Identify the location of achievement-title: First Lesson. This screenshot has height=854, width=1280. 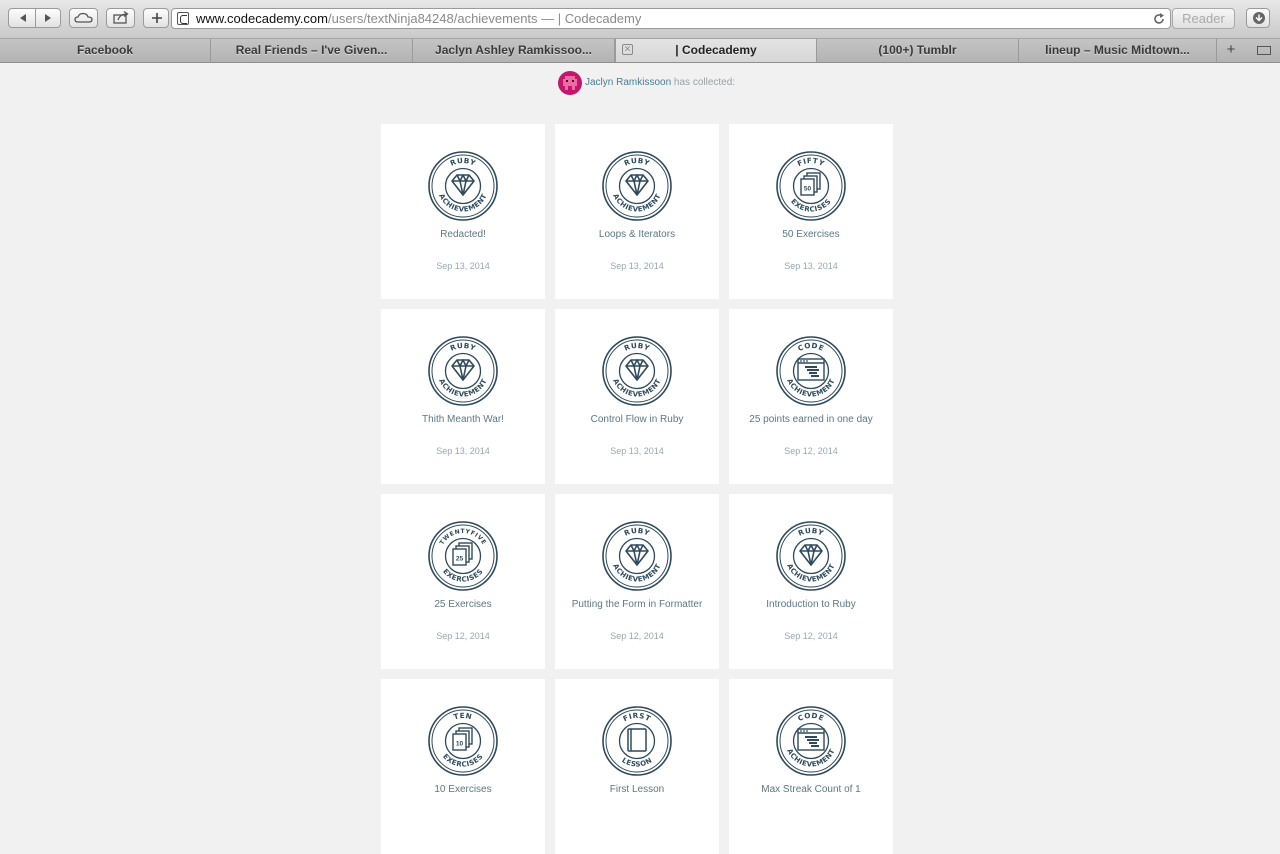
(637, 789).